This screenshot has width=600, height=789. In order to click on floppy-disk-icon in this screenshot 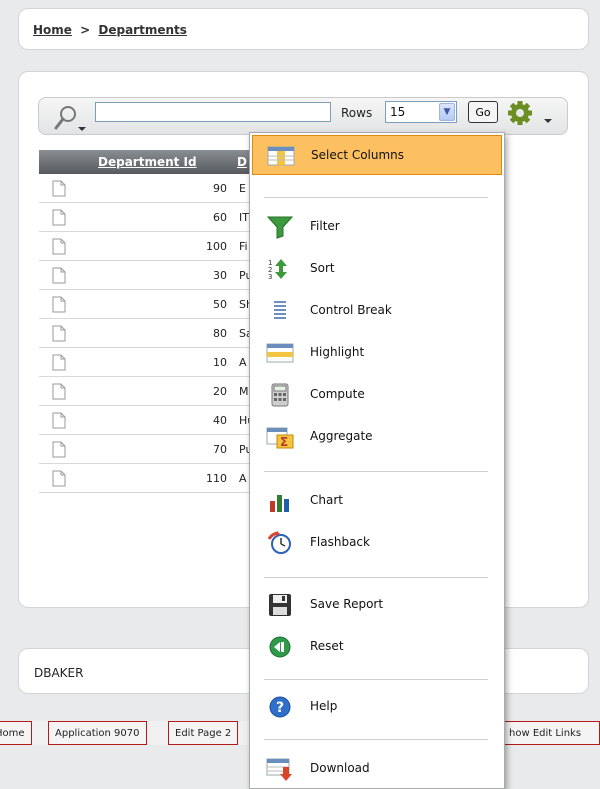, I will do `click(280, 605)`.